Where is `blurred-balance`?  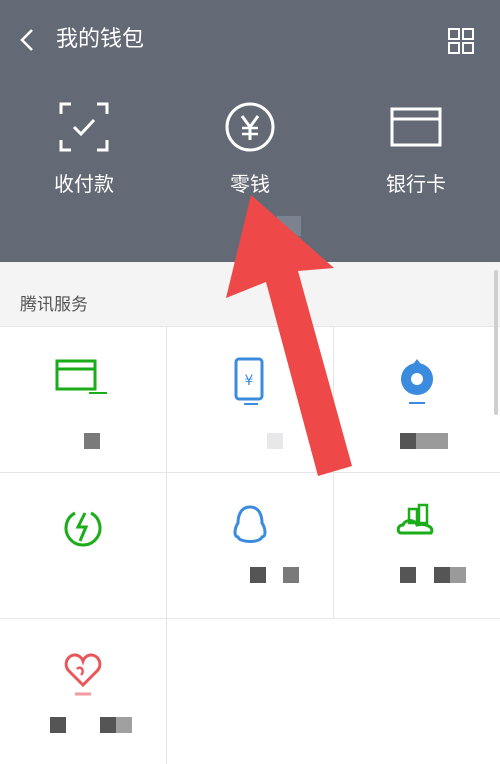
blurred-balance is located at coordinates (289, 226).